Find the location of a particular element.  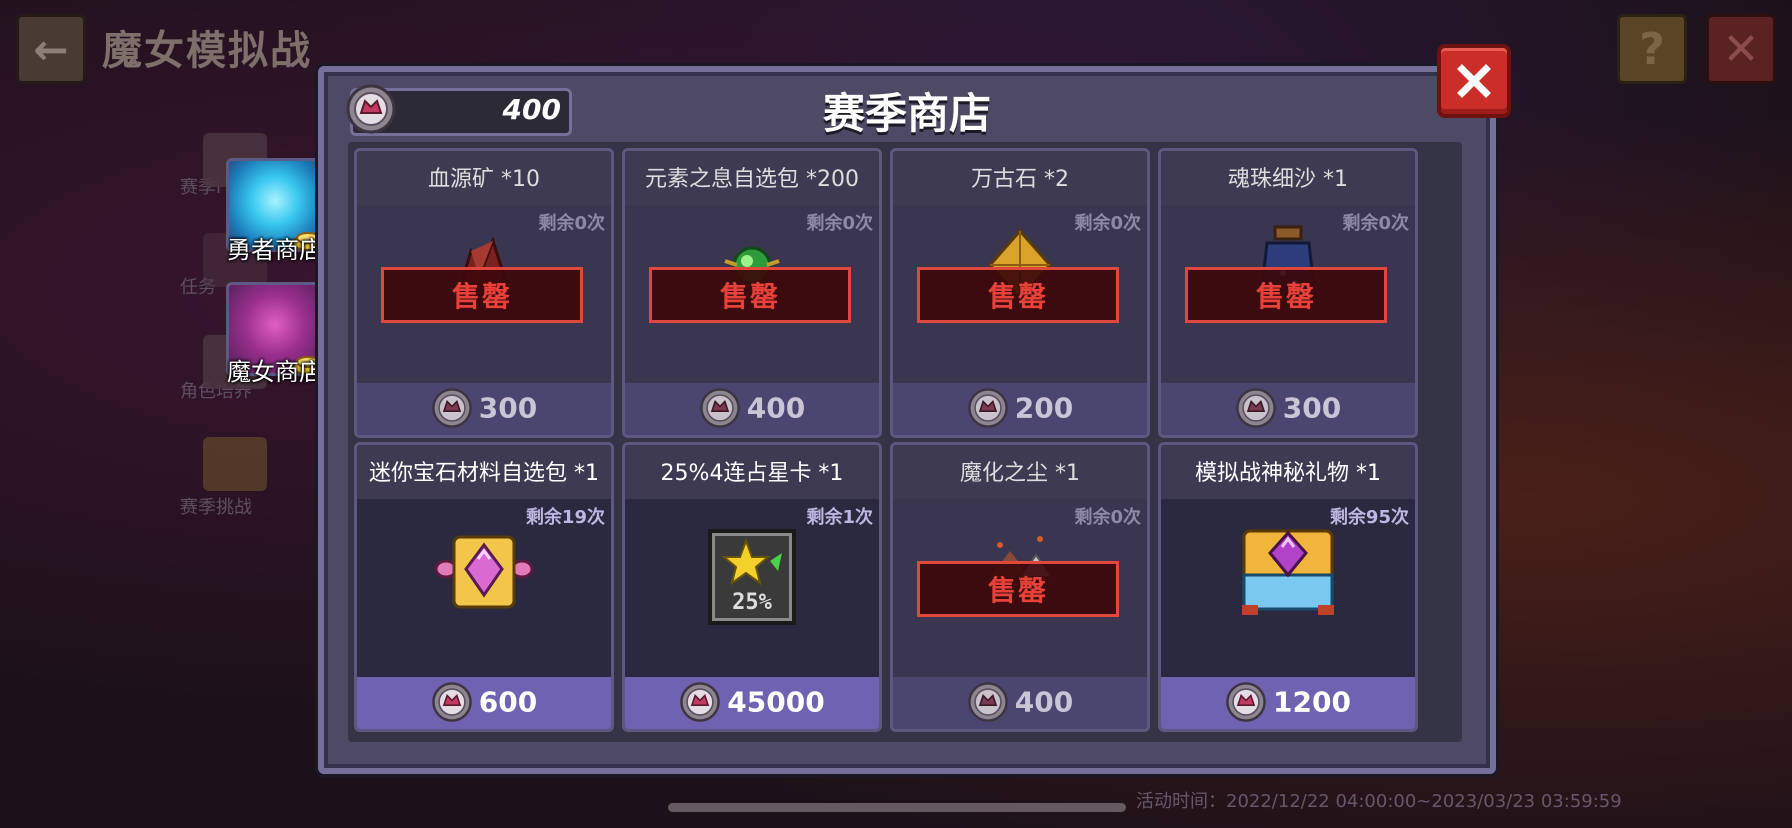

tab-label: 魔女商店 is located at coordinates (275, 372).